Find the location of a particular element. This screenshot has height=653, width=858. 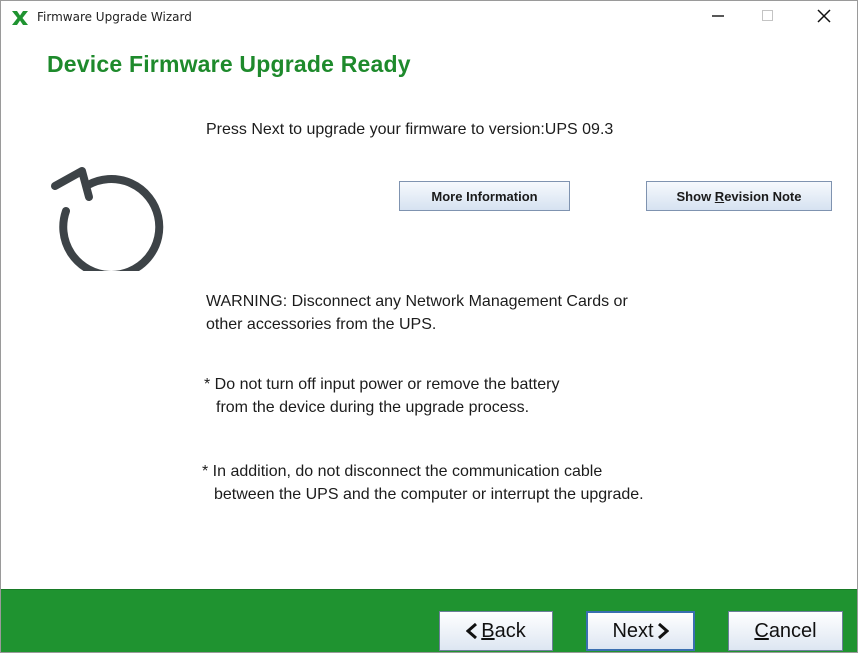

cancel-button: Cancel is located at coordinates (785, 631).